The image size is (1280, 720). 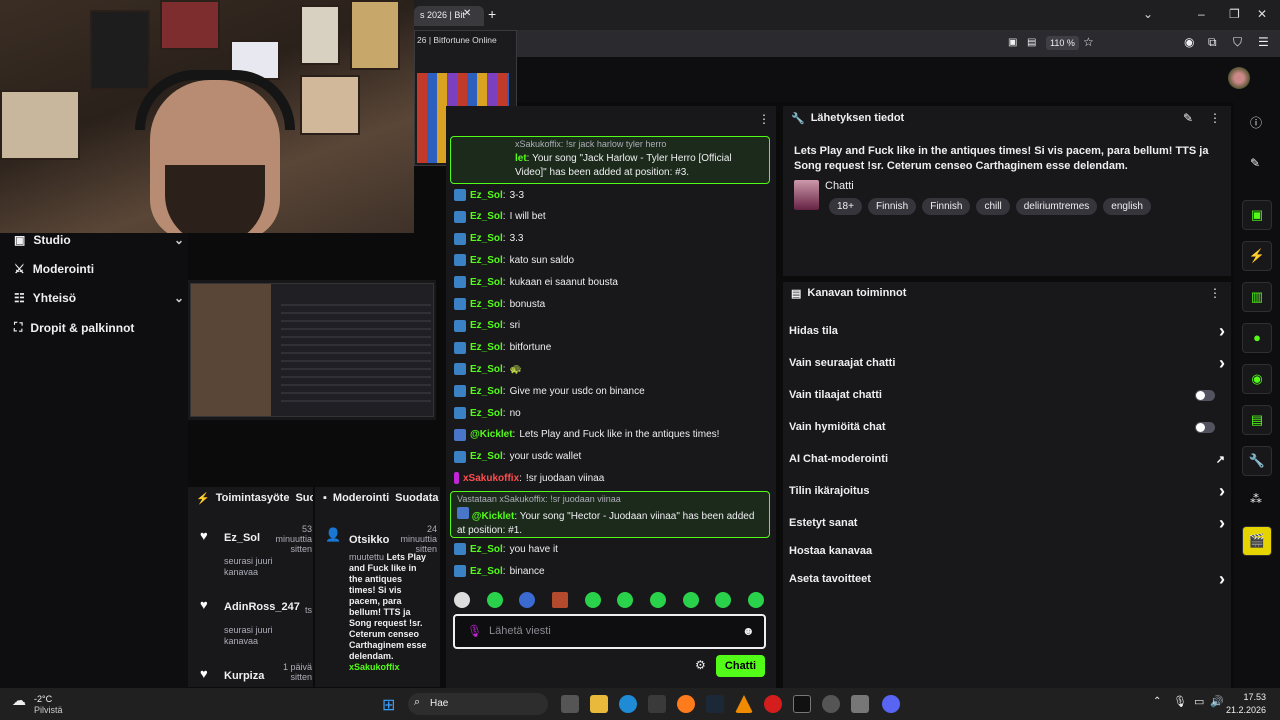 What do you see at coordinates (1056, 206) in the screenshot?
I see `tag: deliriumtremes` at bounding box center [1056, 206].